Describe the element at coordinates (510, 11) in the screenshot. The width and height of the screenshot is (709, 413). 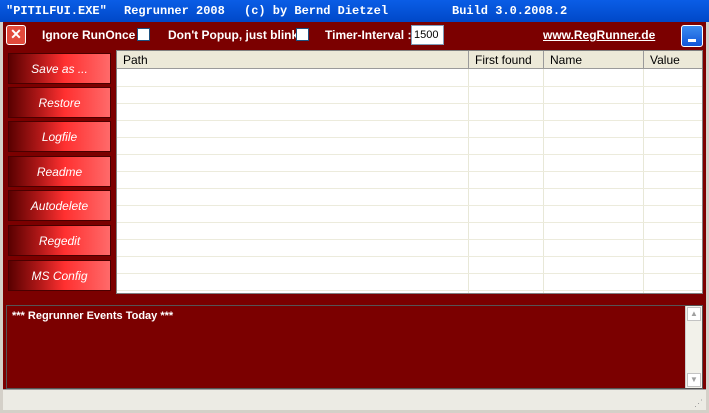
I see `title-build: Build 3.0.2008.2` at that location.